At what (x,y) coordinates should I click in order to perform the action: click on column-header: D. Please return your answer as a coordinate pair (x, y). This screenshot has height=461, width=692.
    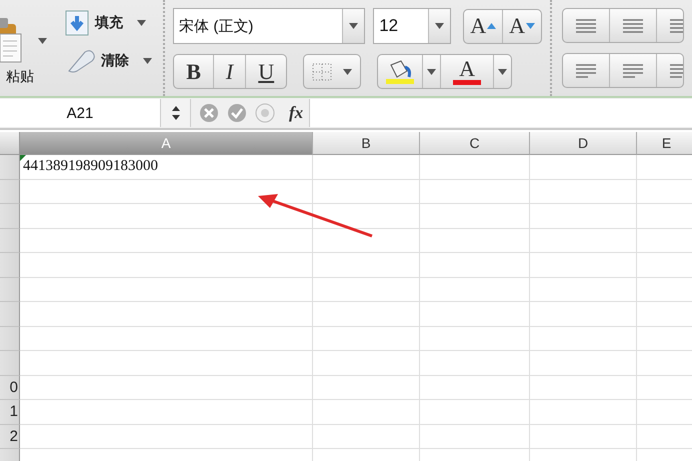
    Looking at the image, I should click on (583, 143).